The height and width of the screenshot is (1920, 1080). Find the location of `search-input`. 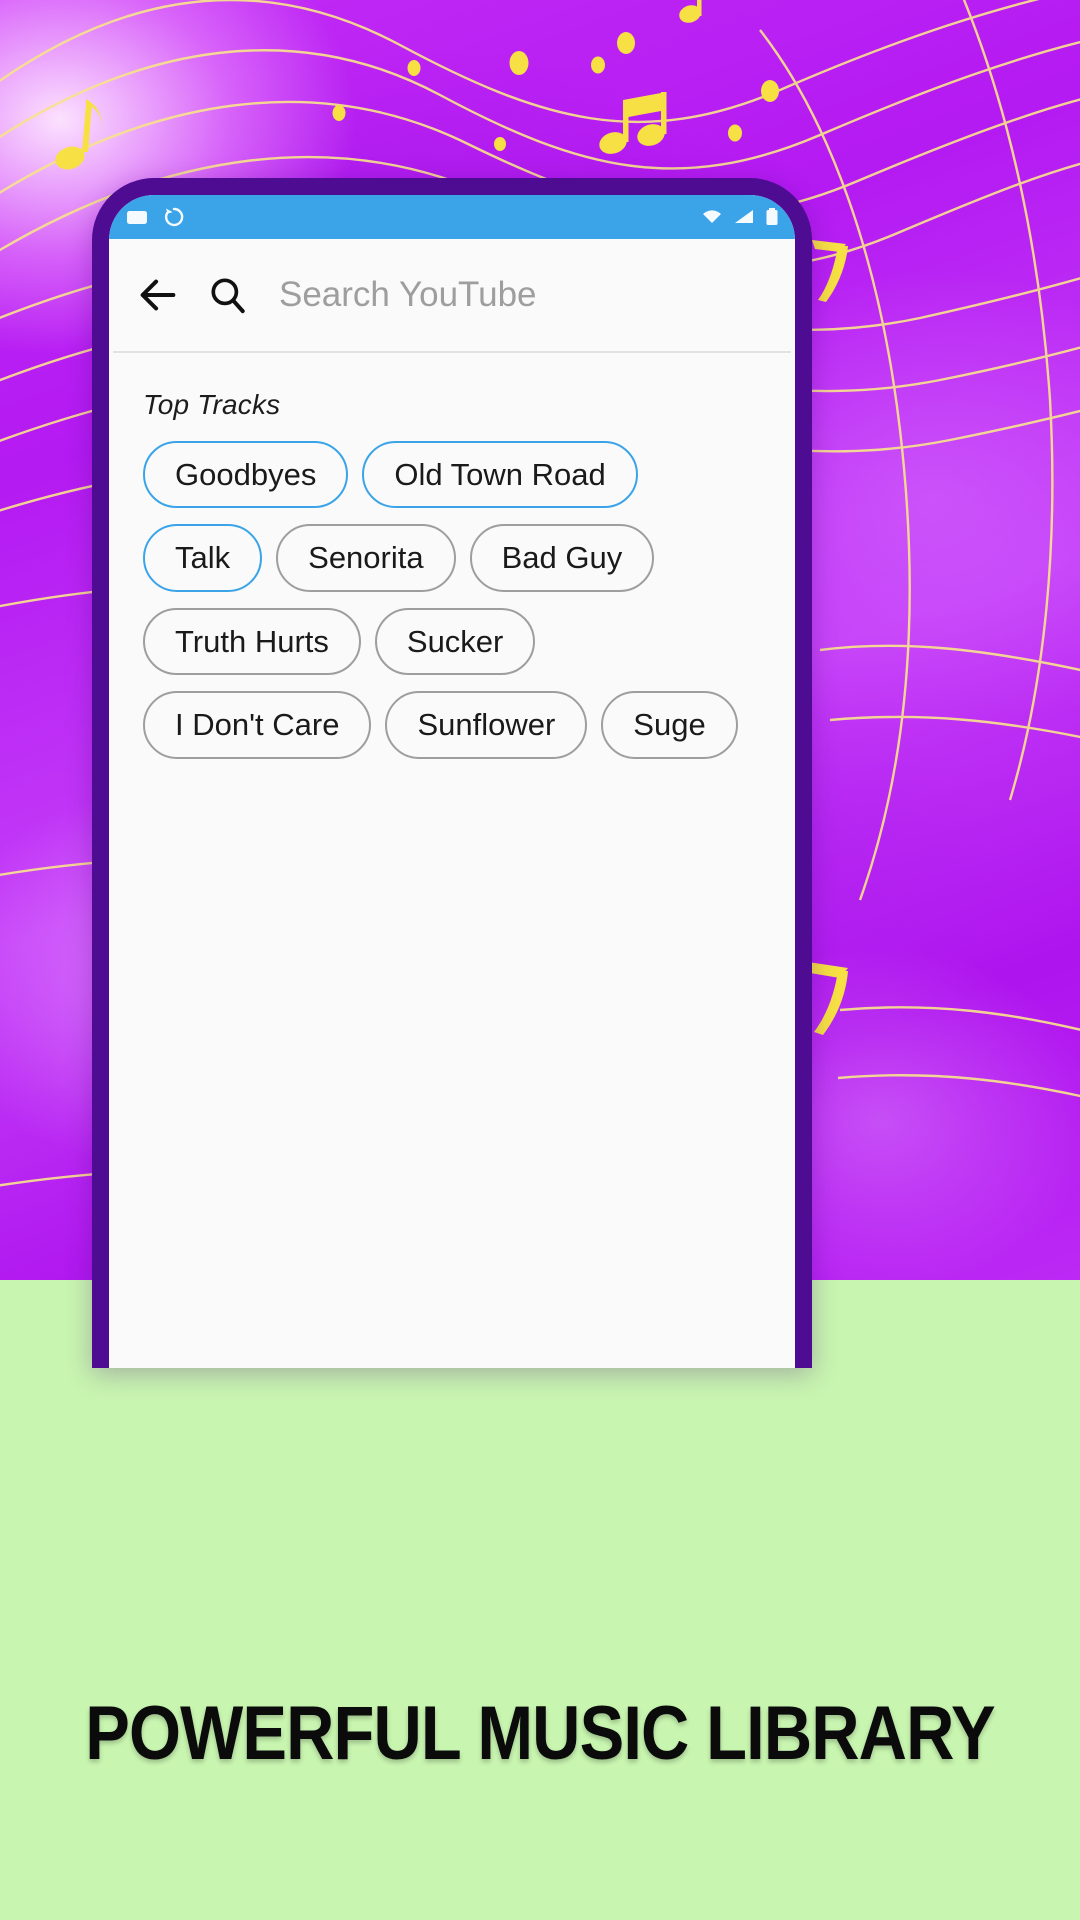

search-input is located at coordinates (533, 295).